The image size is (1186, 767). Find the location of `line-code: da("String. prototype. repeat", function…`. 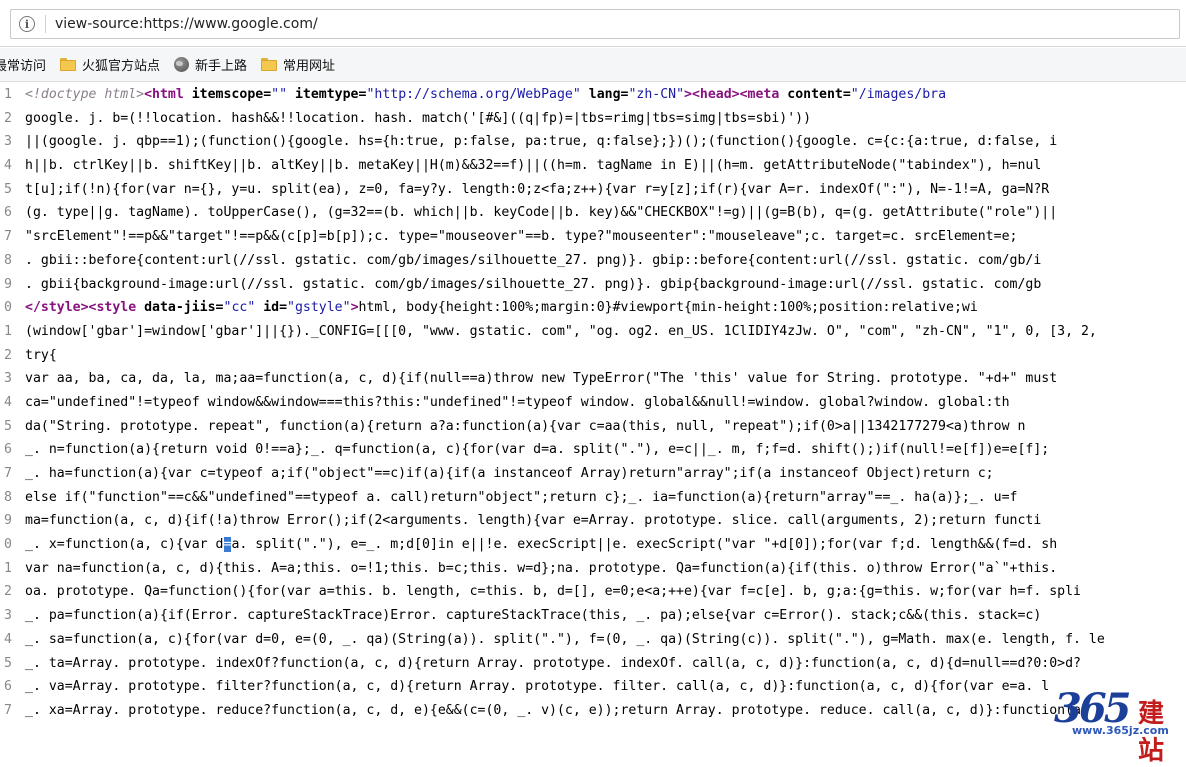

line-code: da("String. prototype. repeat", function… is located at coordinates (525, 426).